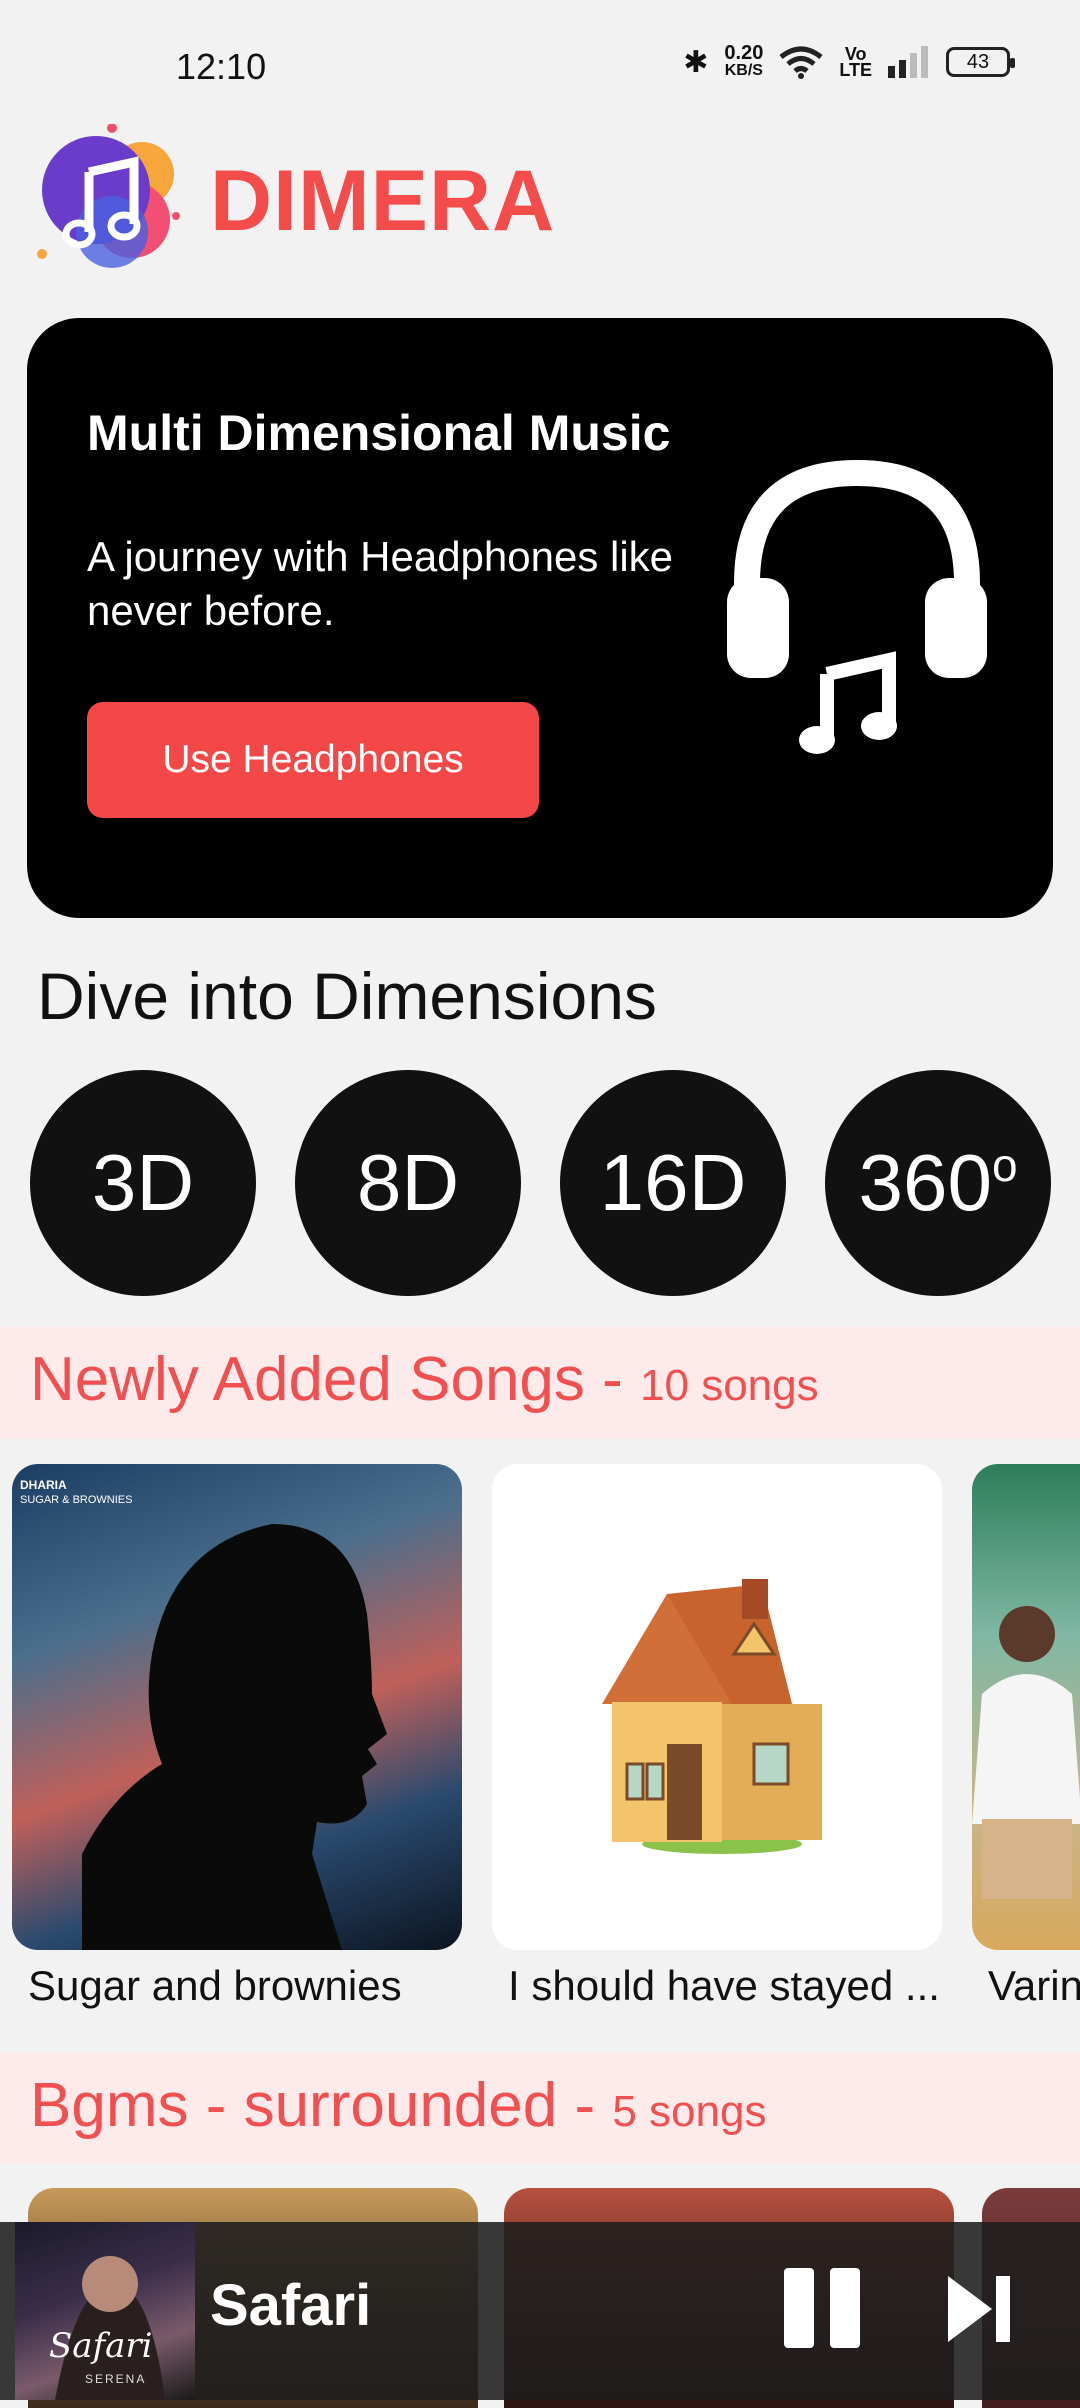 The image size is (1080, 2408). Describe the element at coordinates (799, 2308) in the screenshot. I see `pause-icon` at that location.